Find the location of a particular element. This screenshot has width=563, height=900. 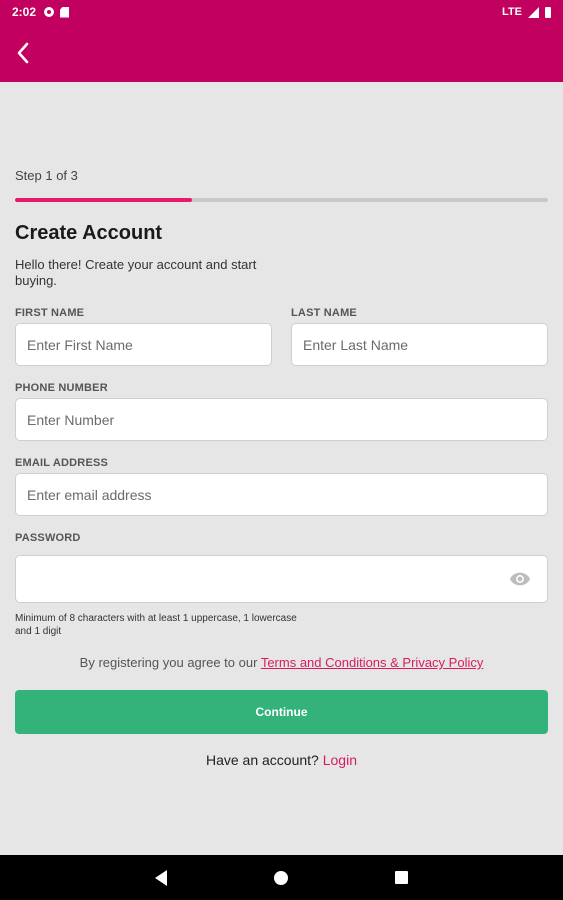

page-title: Create Account is located at coordinates (89, 233).